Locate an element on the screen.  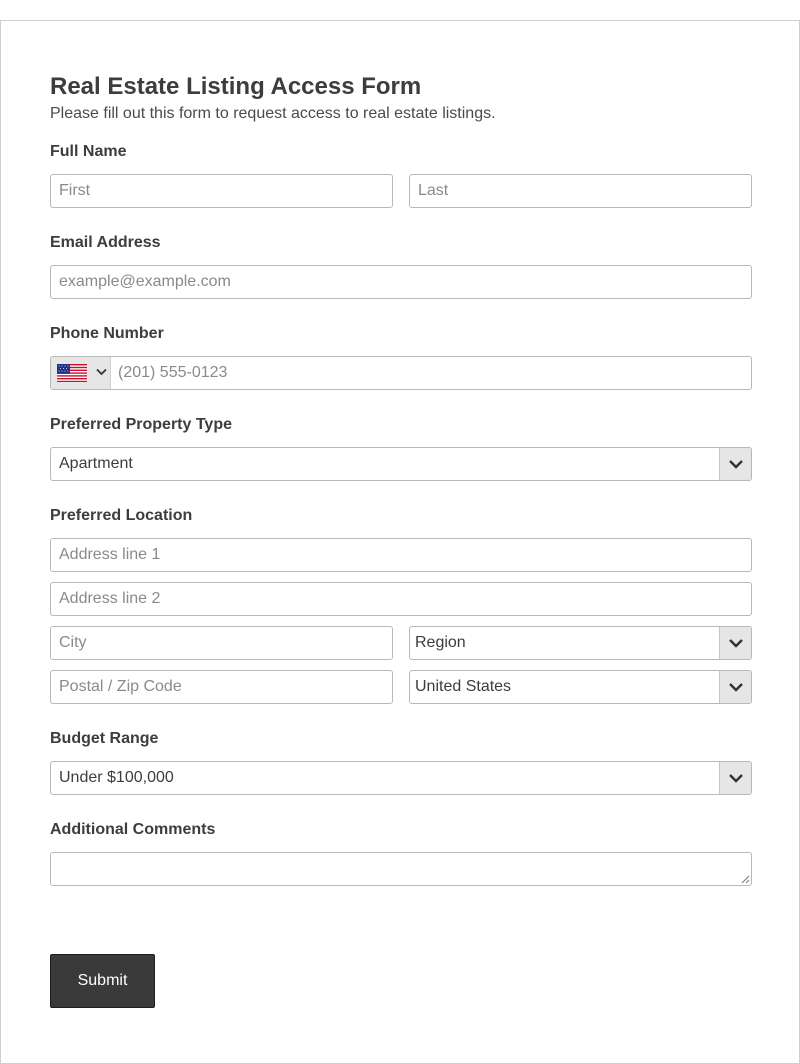
email-label: Email Address is located at coordinates (105, 242).